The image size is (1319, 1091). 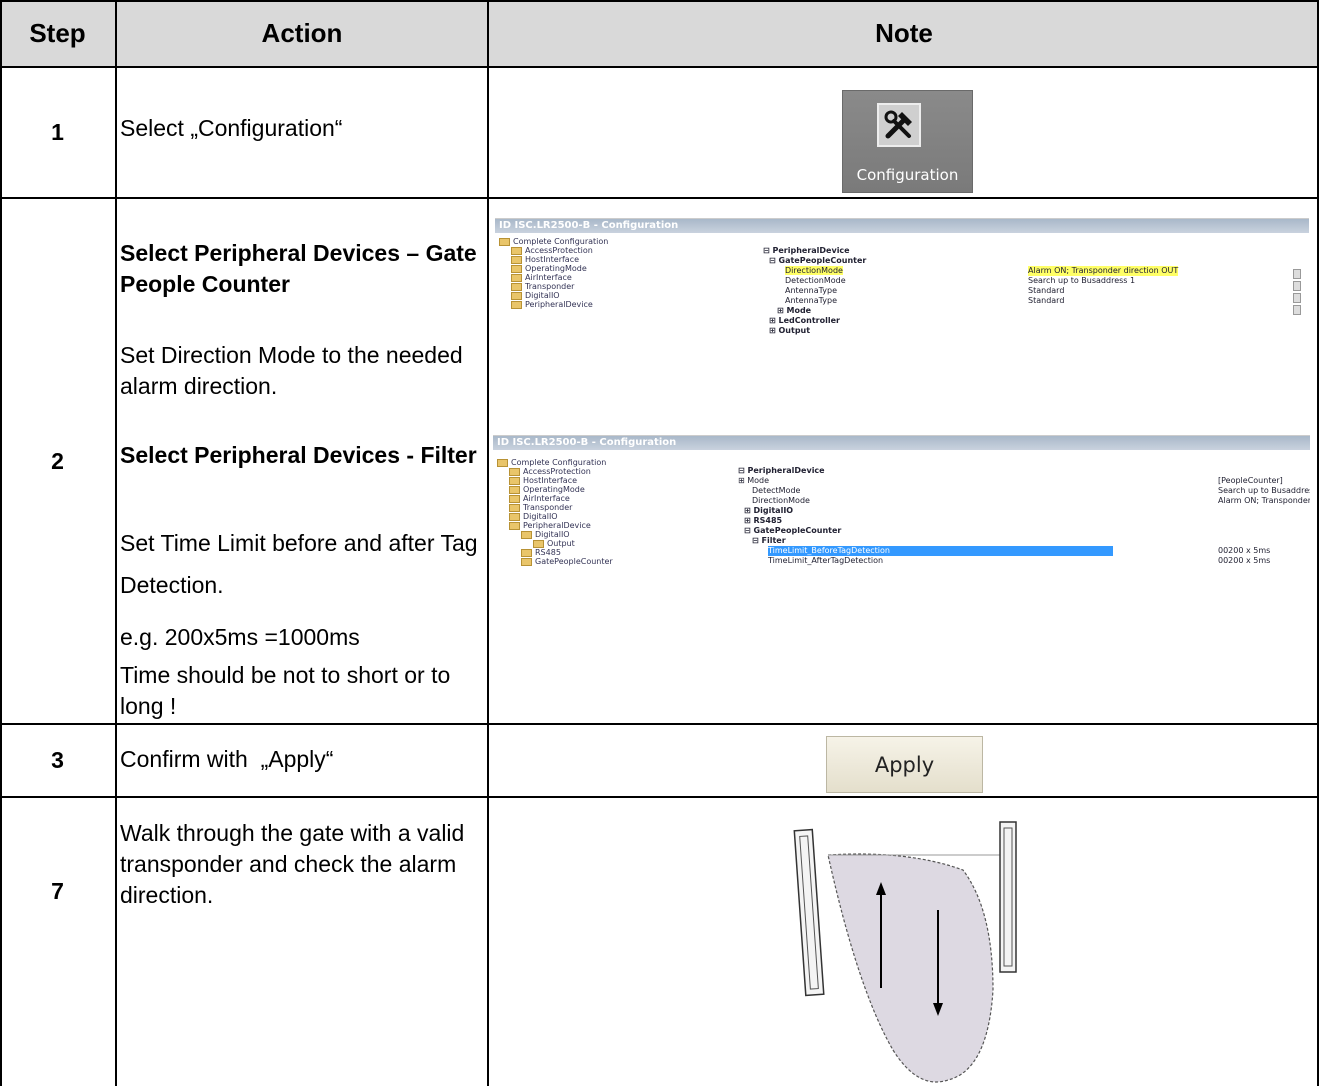 What do you see at coordinates (612, 543) in the screenshot?
I see `tree-item: Output` at bounding box center [612, 543].